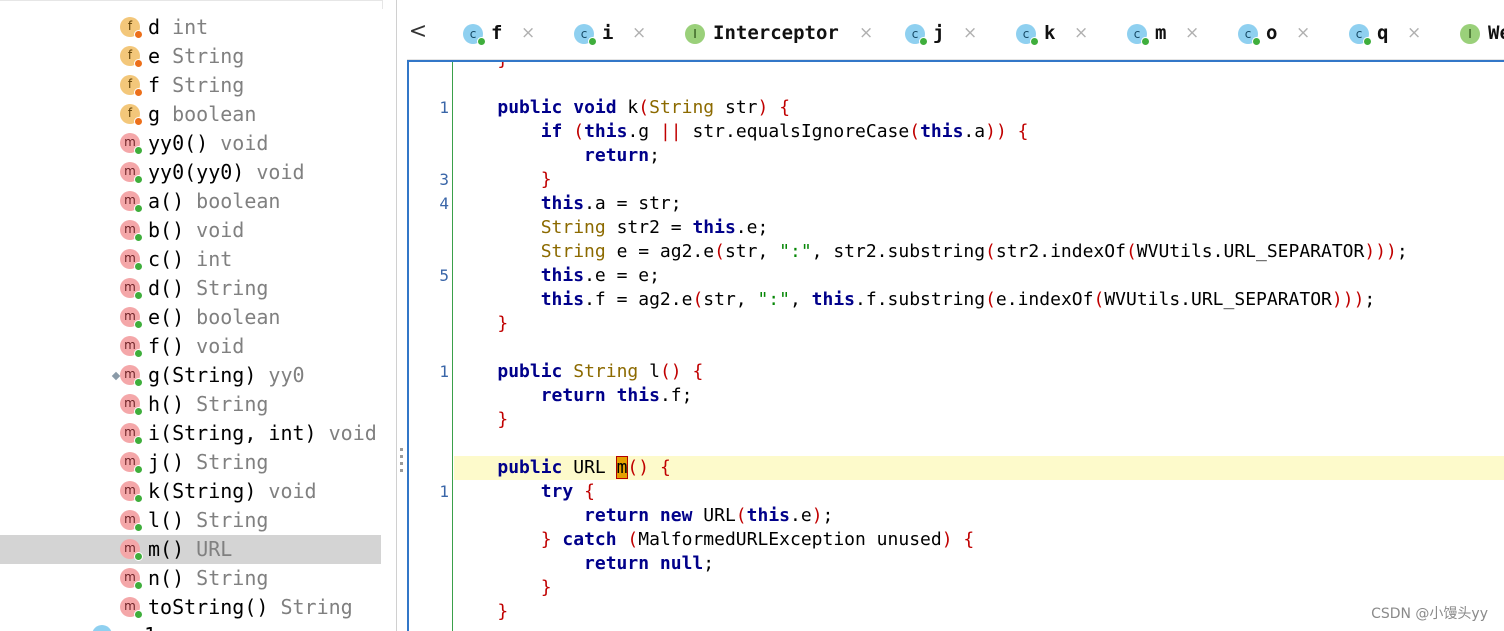 The height and width of the screenshot is (631, 1504). Describe the element at coordinates (190, 56) in the screenshot. I see `tree-item-field: f e String` at that location.